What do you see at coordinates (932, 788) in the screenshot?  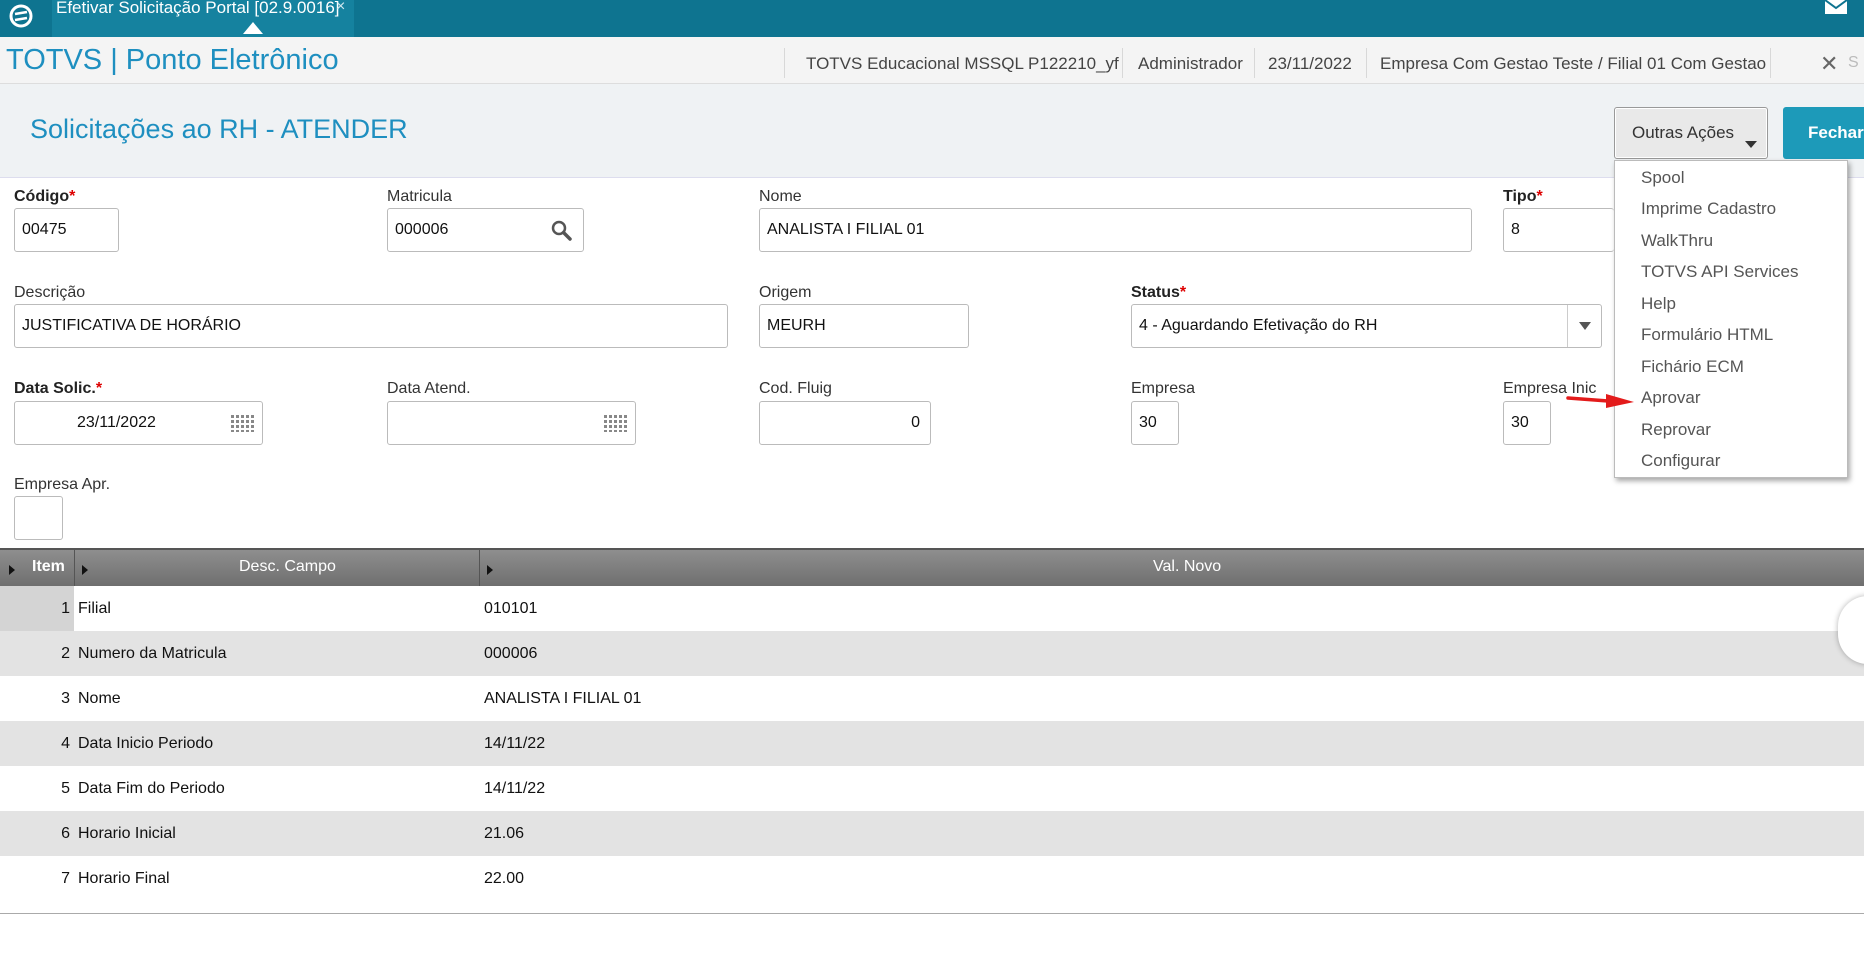 I see `table-row: 5 Data Fim do Periodo 14/11/22` at bounding box center [932, 788].